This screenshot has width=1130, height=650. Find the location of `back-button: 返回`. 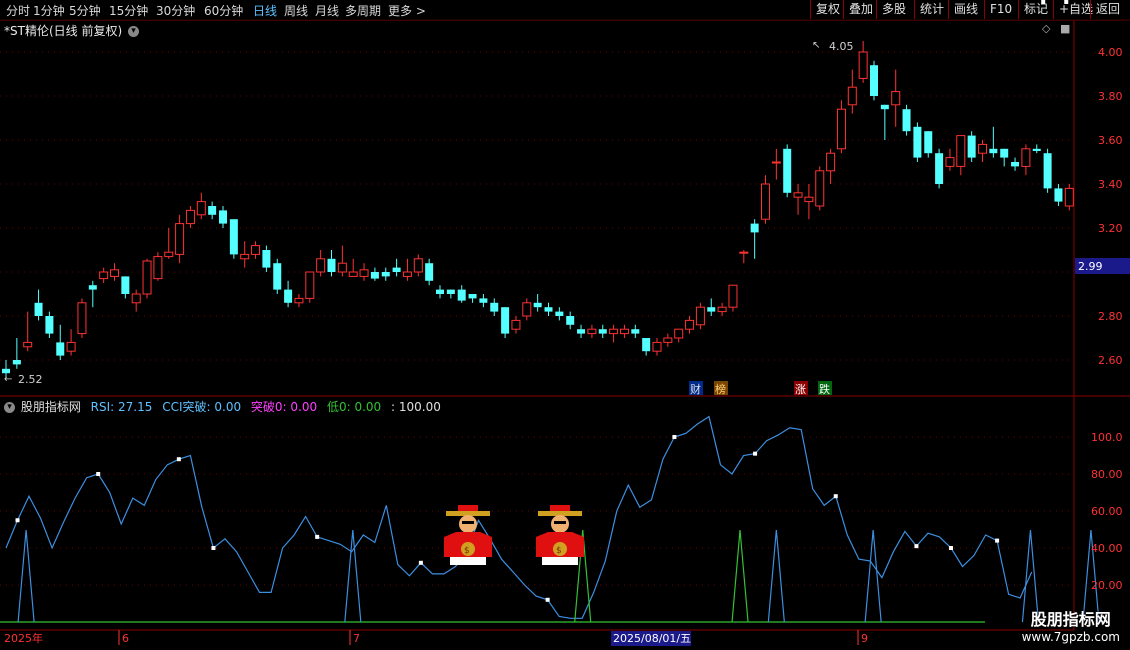

back-button: 返回 is located at coordinates (1107, 9).